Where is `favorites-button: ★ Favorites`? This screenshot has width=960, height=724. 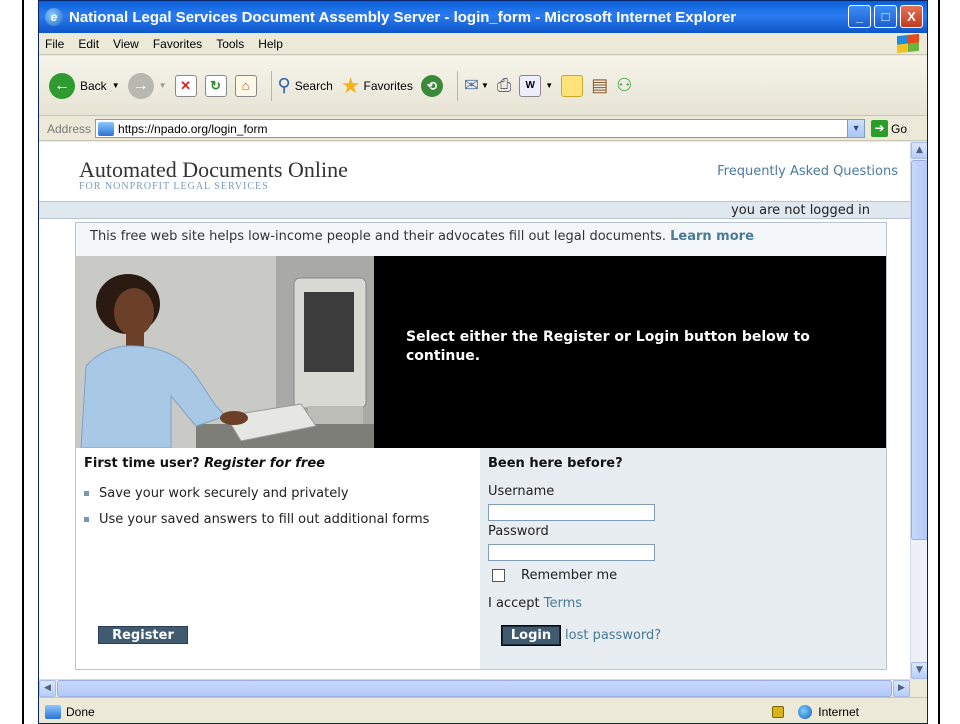
favorites-button: ★ Favorites is located at coordinates (377, 86).